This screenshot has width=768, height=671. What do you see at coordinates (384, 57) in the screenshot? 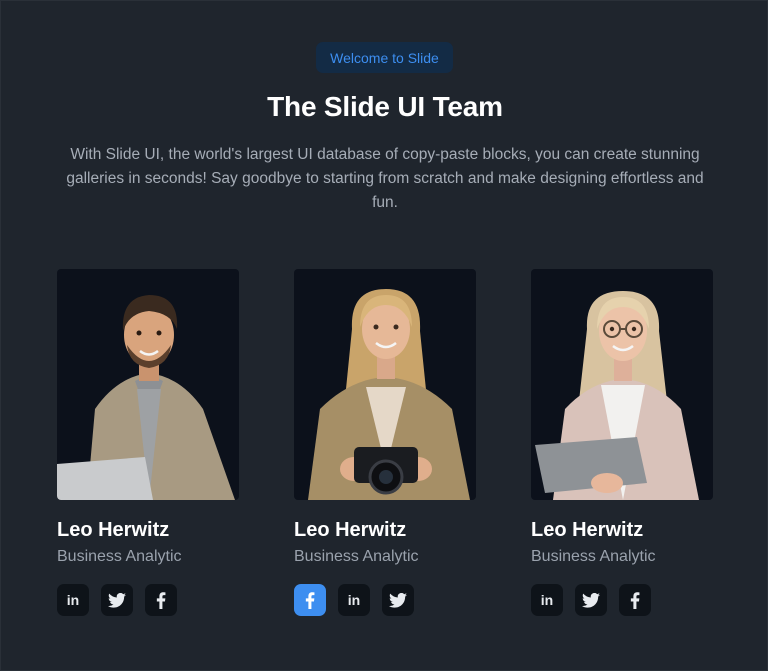
I see `welcome-badge: Welcome to Slide` at bounding box center [384, 57].